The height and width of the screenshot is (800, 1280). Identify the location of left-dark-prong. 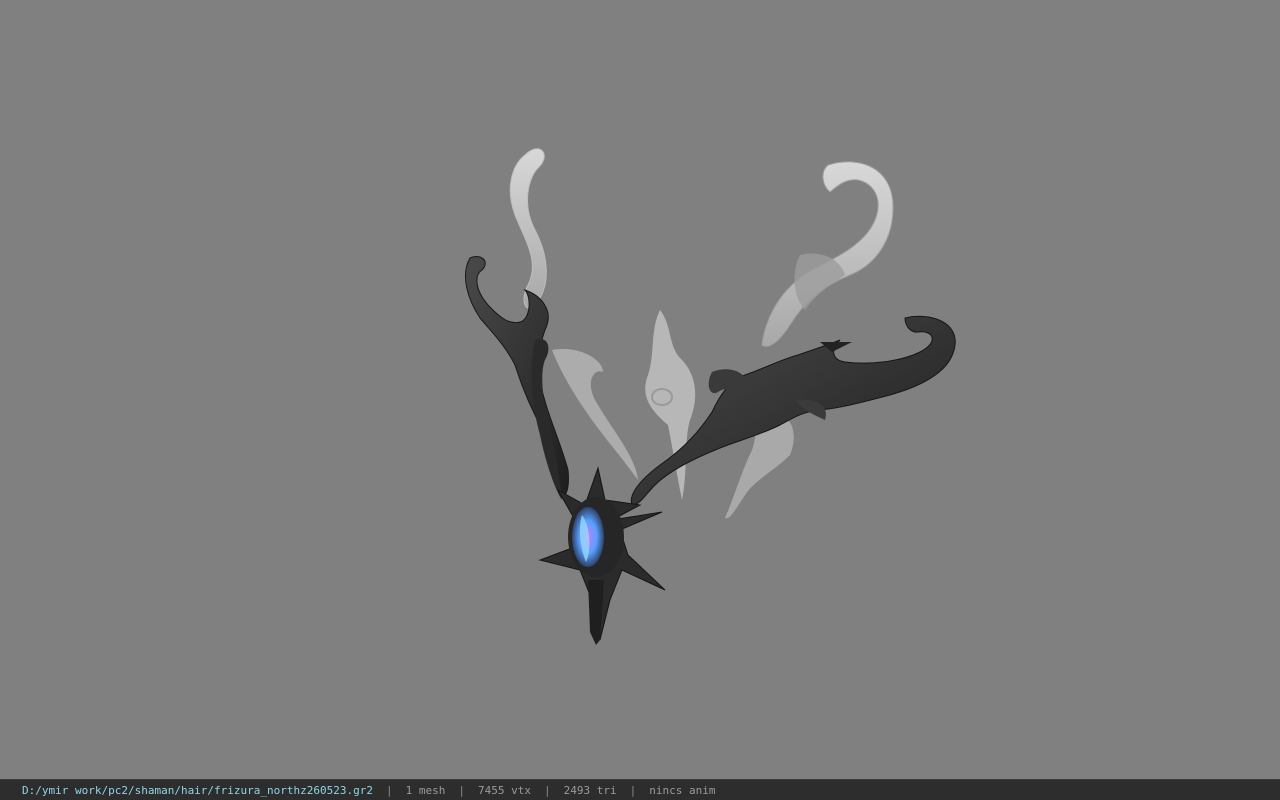
(546, 419).